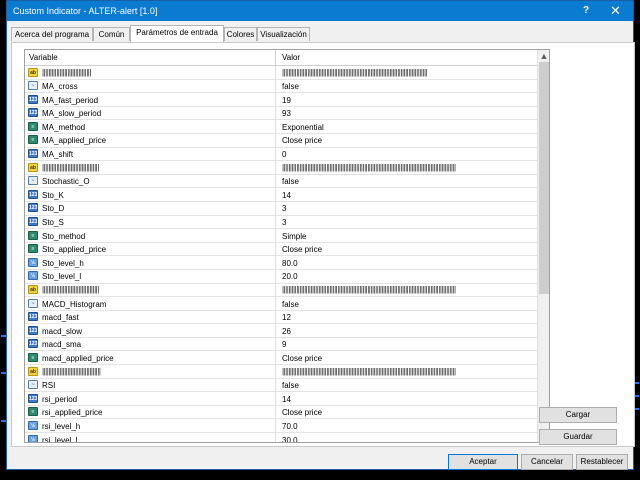 The image size is (640, 480). Describe the element at coordinates (578, 437) in the screenshot. I see `save-button: Guardar` at that location.